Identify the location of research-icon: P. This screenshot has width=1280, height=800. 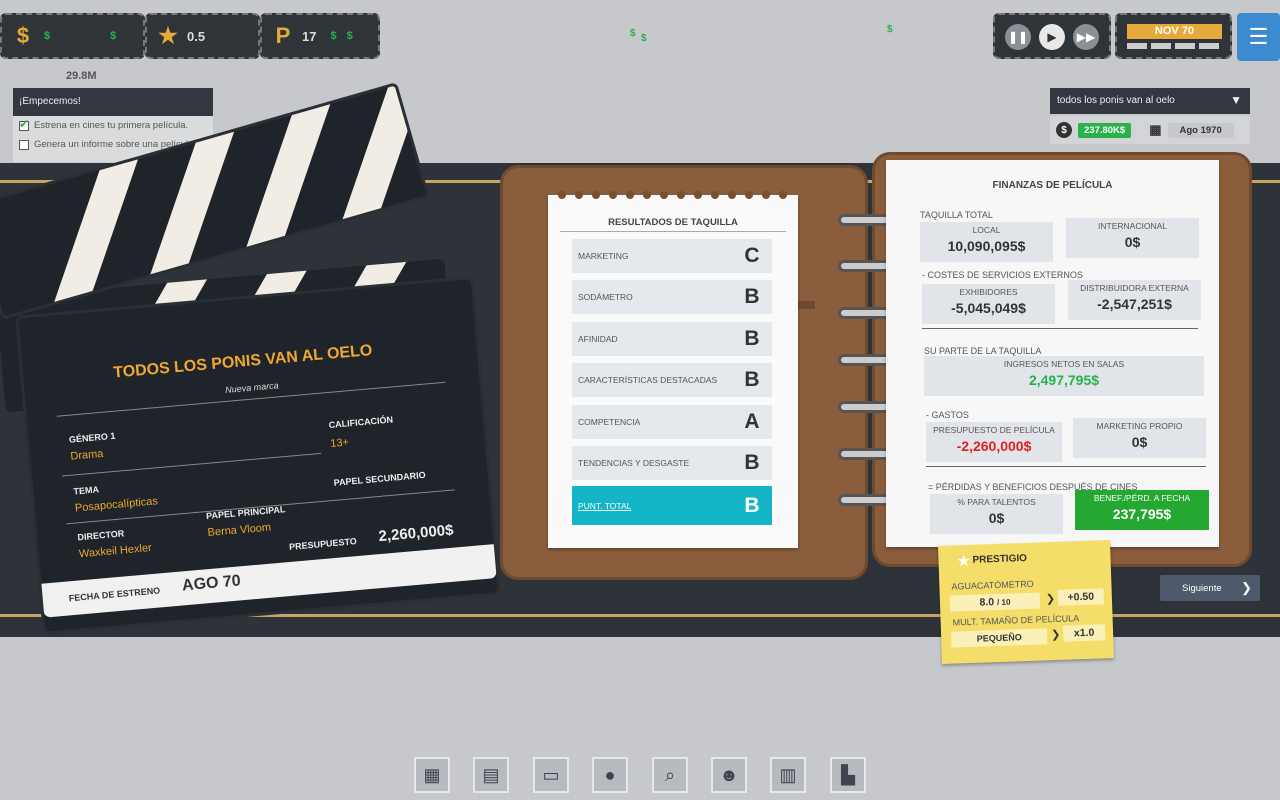
(283, 35).